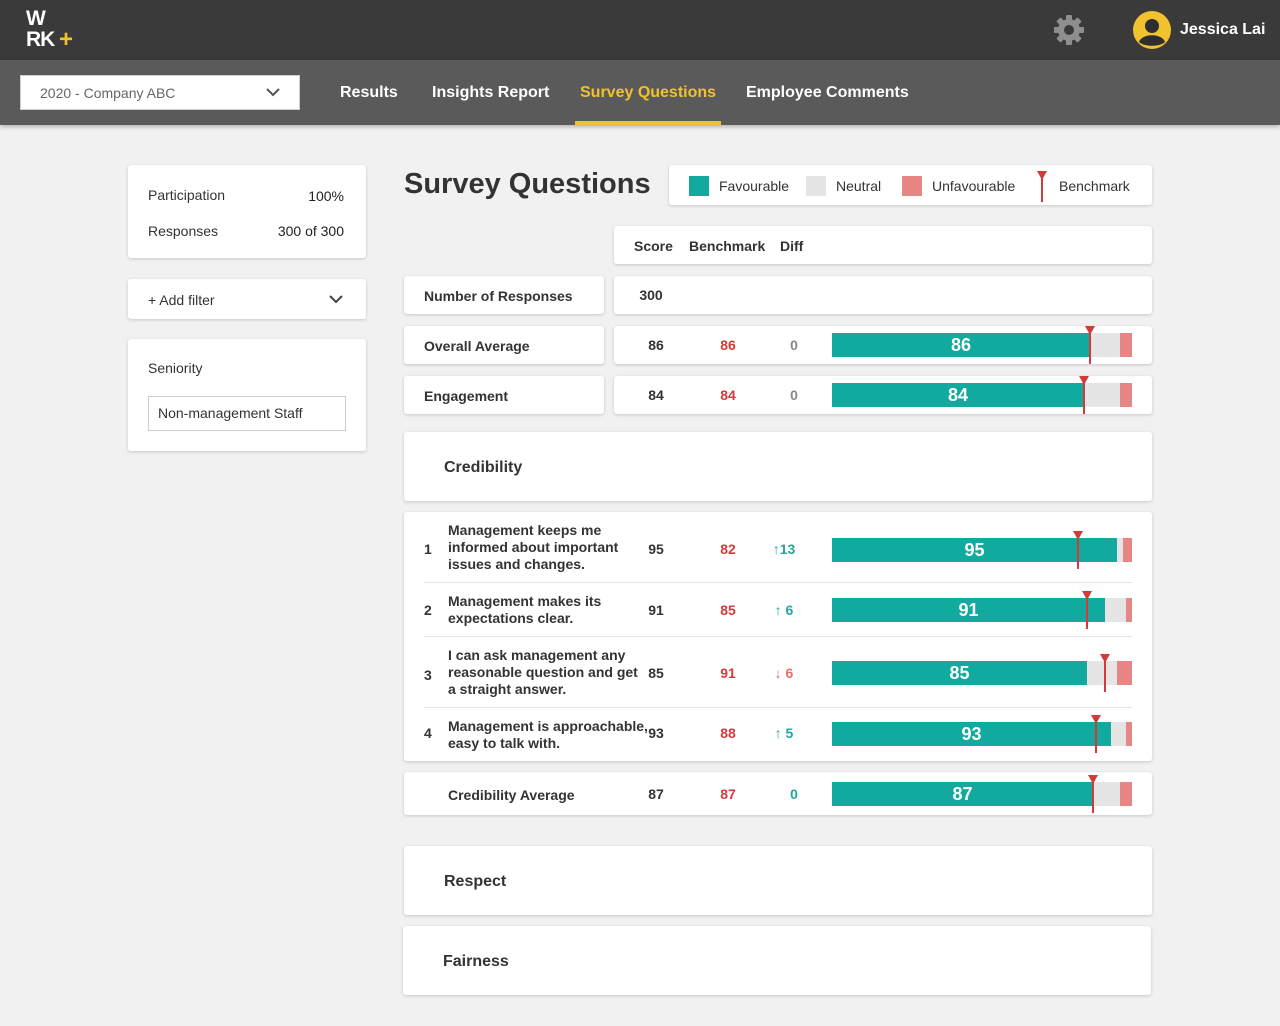 This screenshot has width=1280, height=1026. I want to click on legend-favourable-label: Favourable, so click(754, 186).